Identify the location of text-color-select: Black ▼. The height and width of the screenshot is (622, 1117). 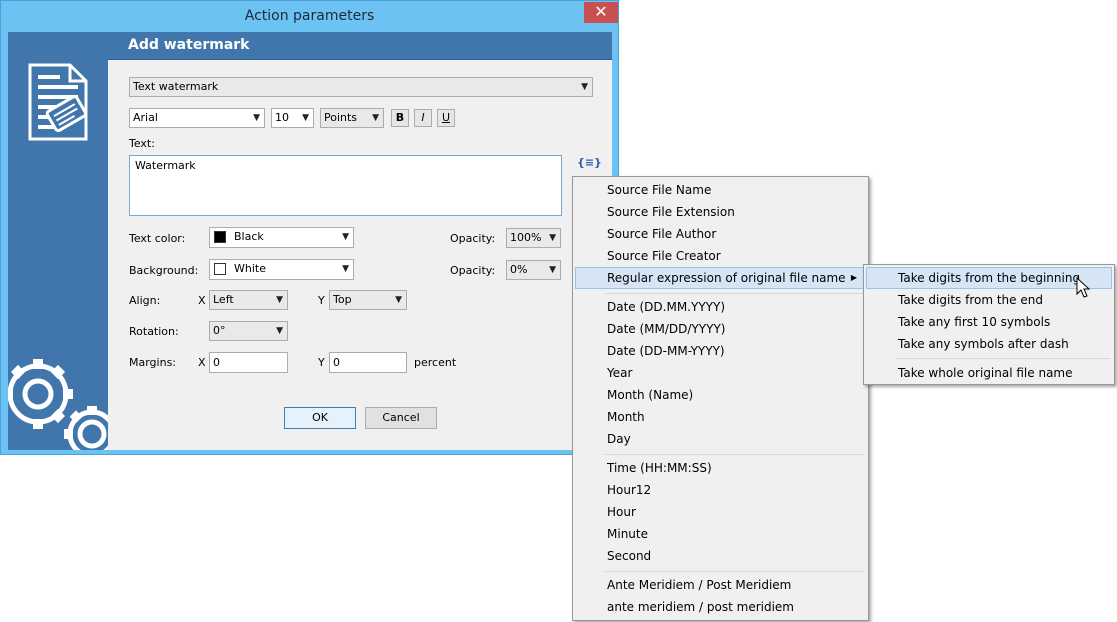
(281, 237).